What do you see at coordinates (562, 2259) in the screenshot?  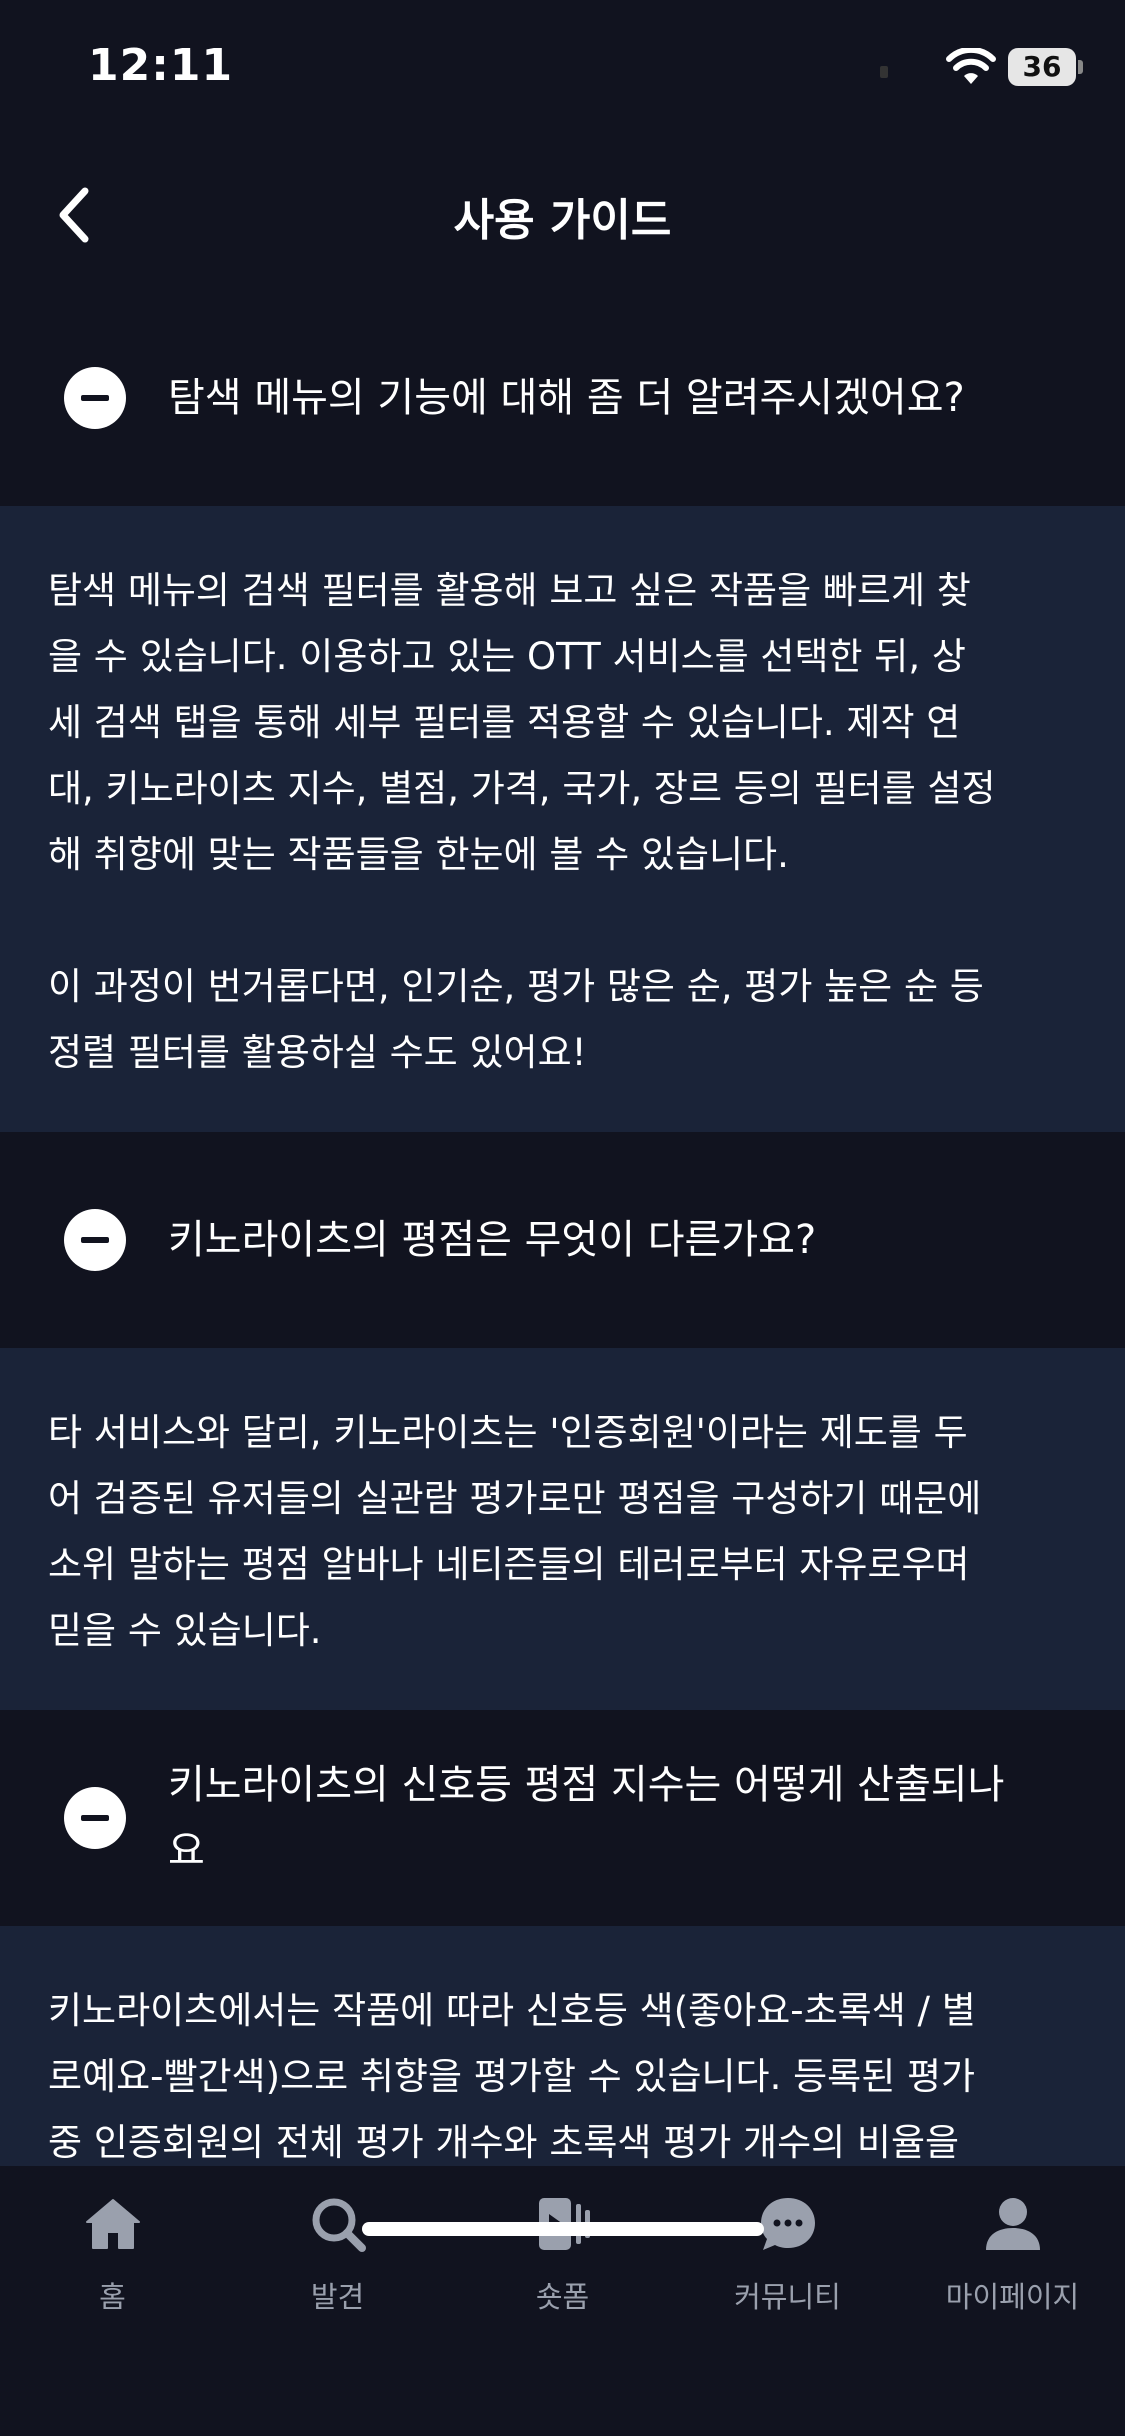 I see `tab-shortform: 숏폼` at bounding box center [562, 2259].